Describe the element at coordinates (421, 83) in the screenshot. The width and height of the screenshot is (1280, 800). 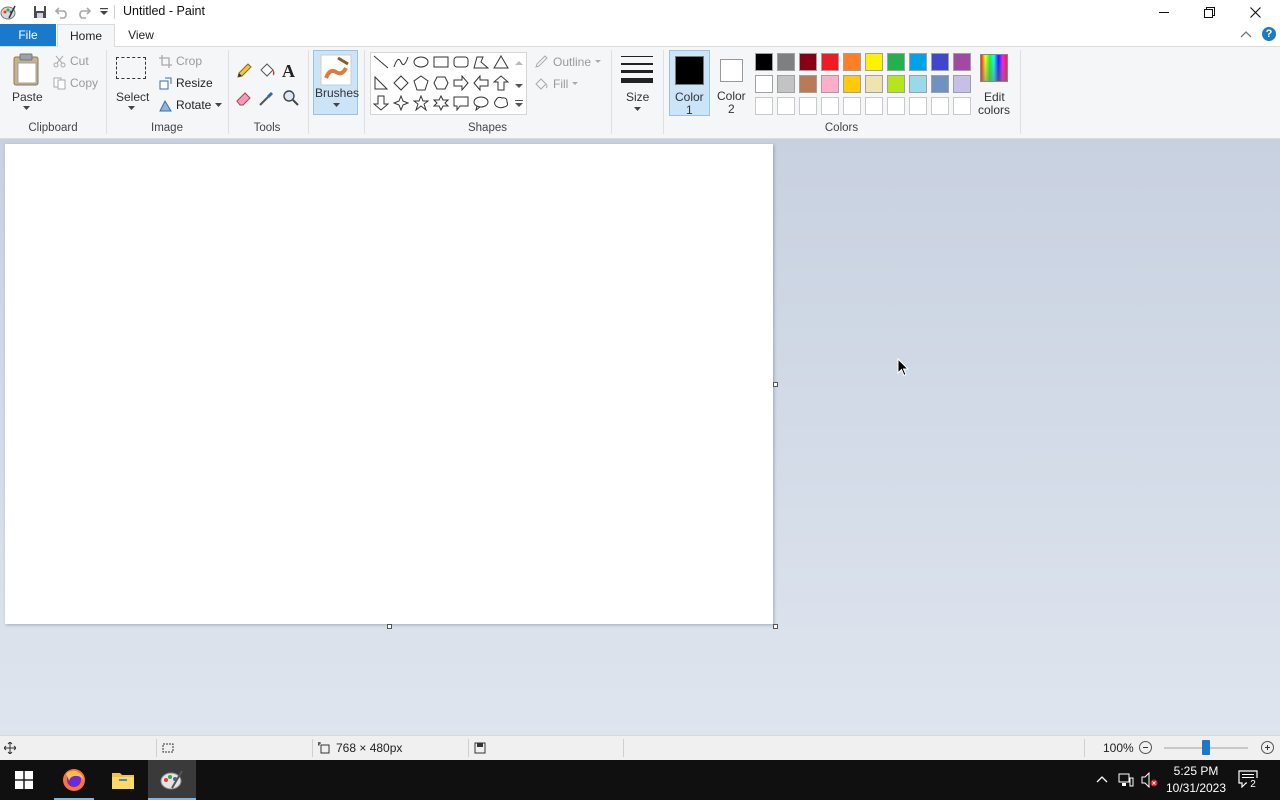
I see `pentagon-shape` at that location.